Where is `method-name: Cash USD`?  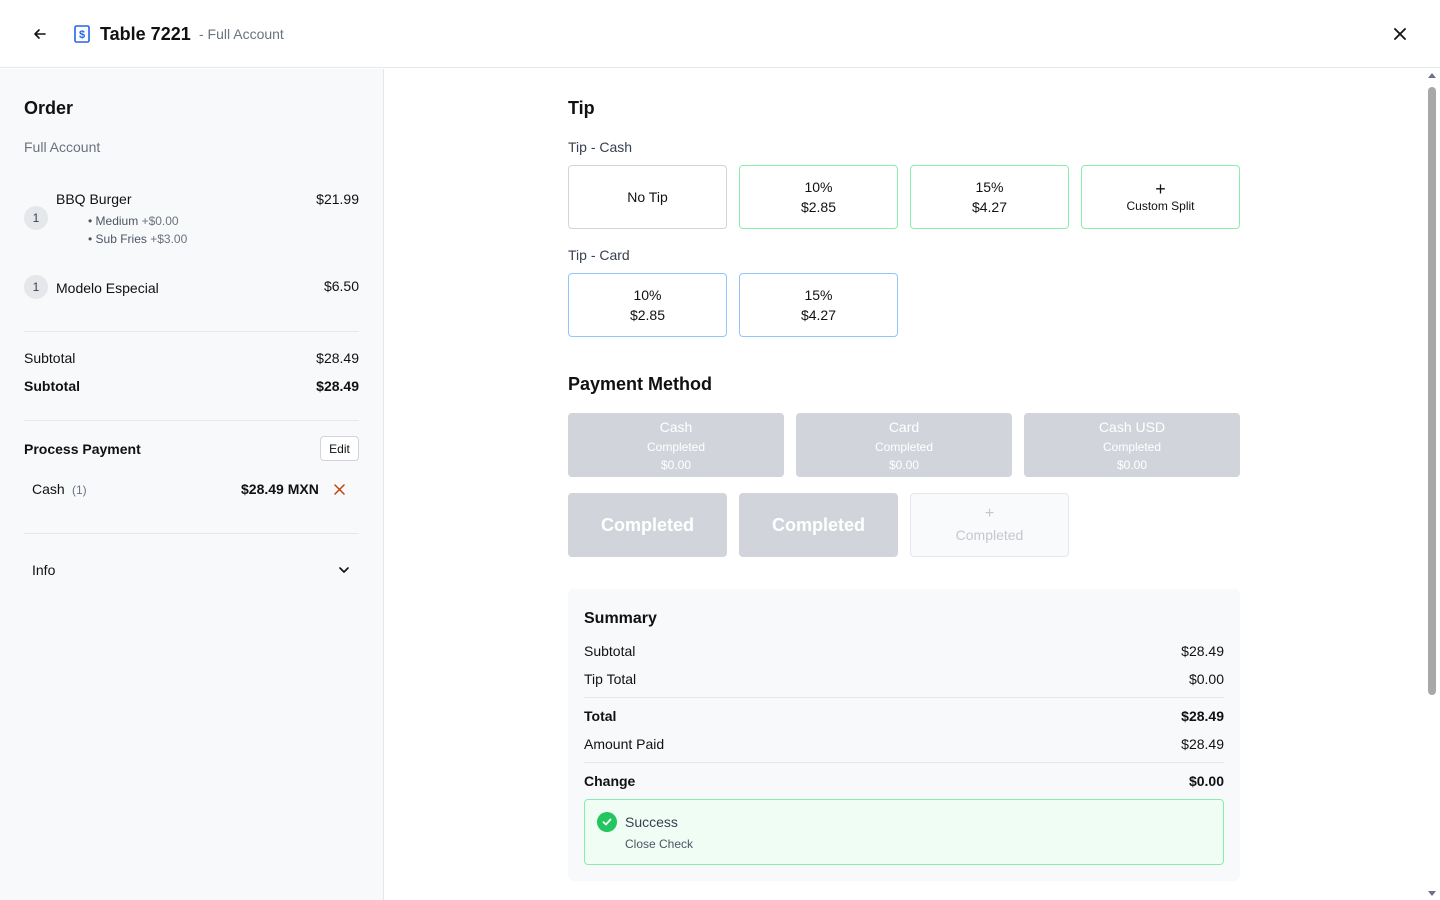
method-name: Cash USD is located at coordinates (1132, 426).